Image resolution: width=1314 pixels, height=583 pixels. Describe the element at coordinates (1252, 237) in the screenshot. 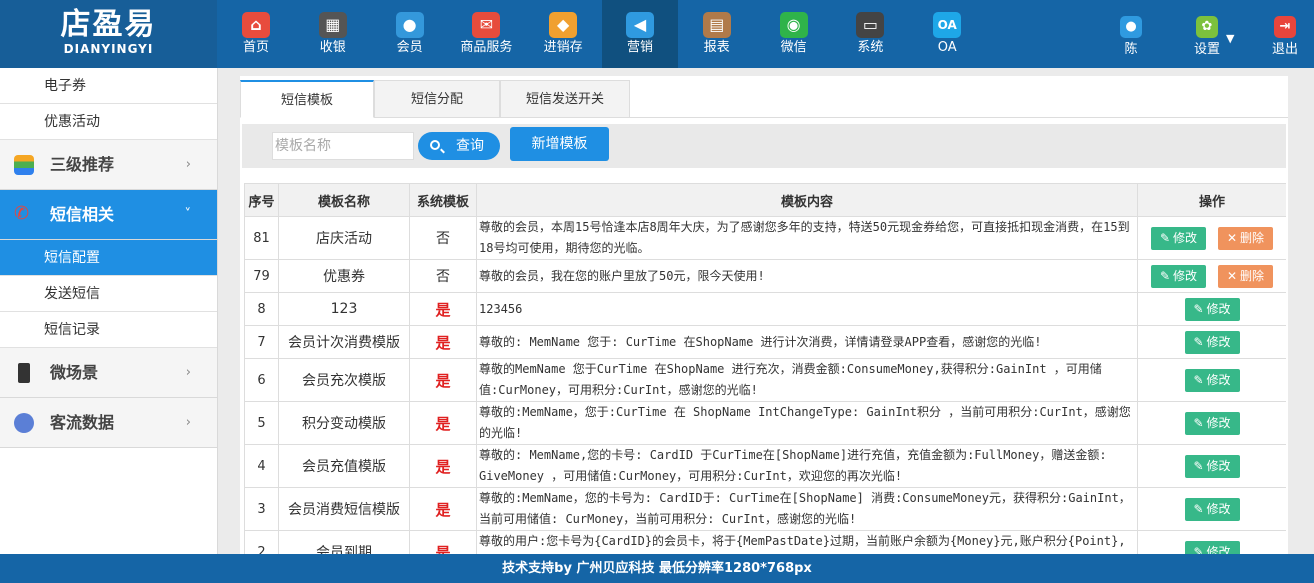

I see `delete-button-label: 删除` at that location.